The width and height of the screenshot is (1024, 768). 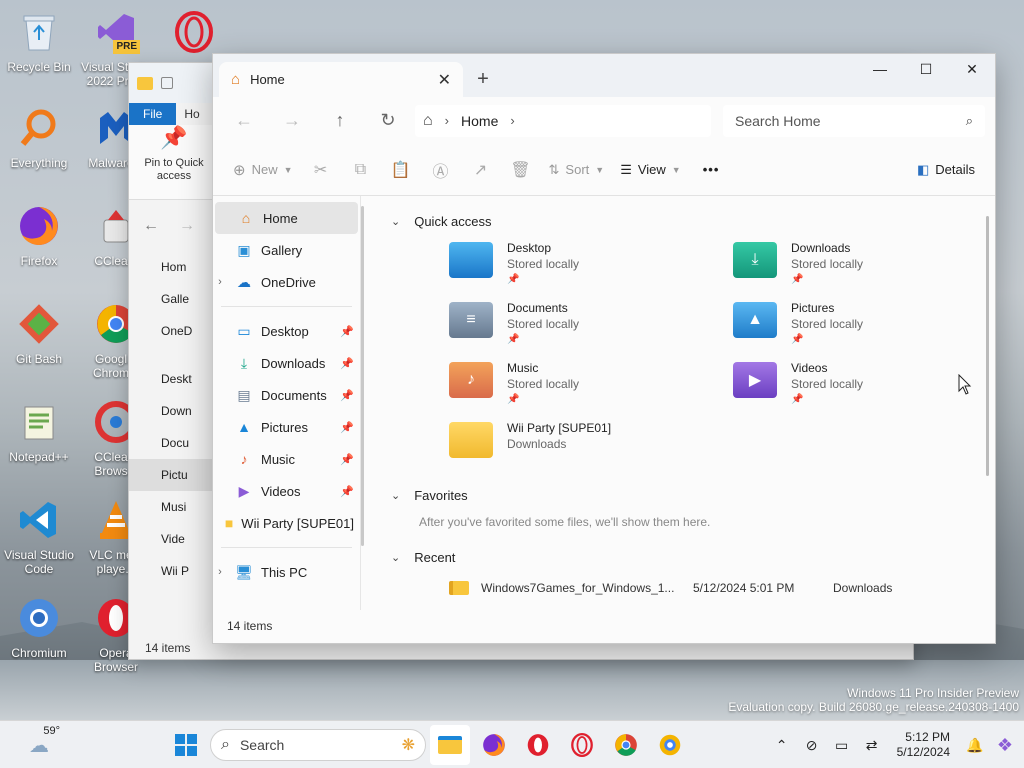 What do you see at coordinates (946, 170) in the screenshot?
I see `details-button: ◧ Details` at bounding box center [946, 170].